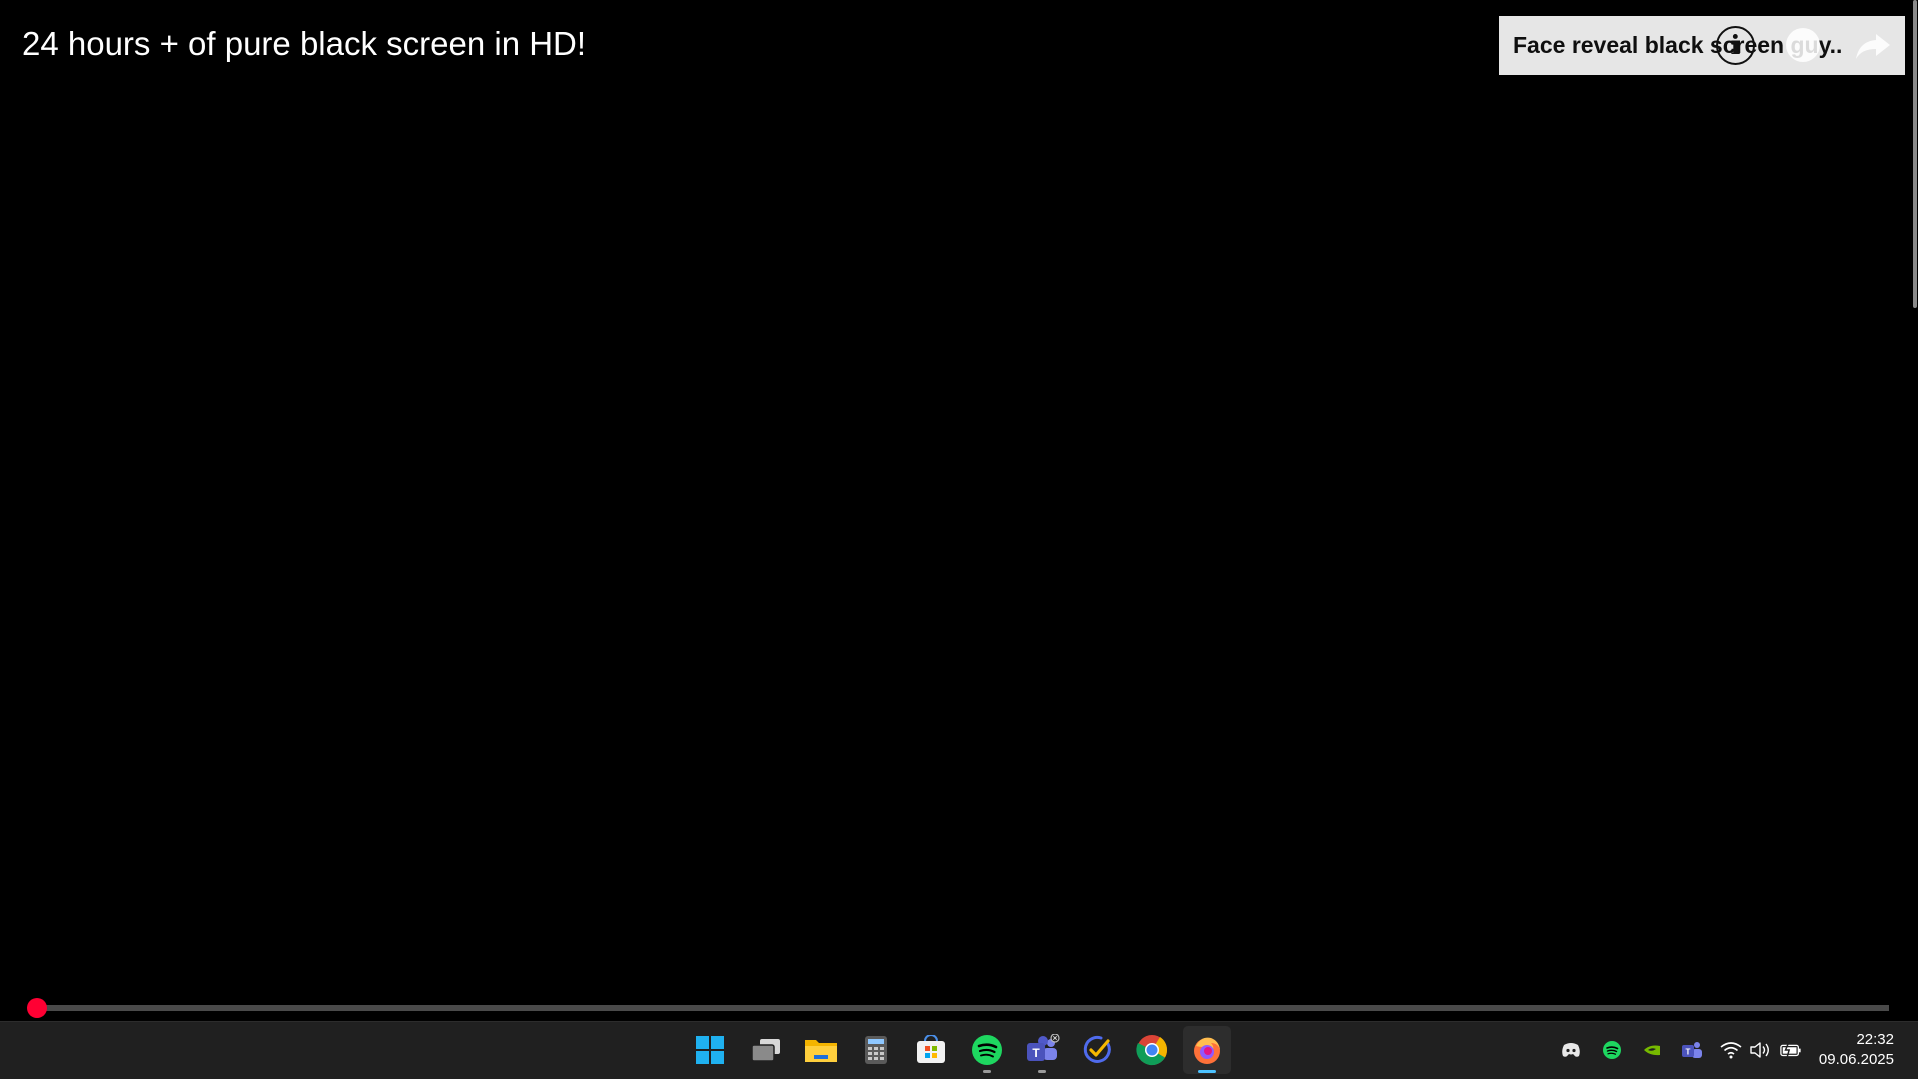  I want to click on store-icon, so click(931, 1050).